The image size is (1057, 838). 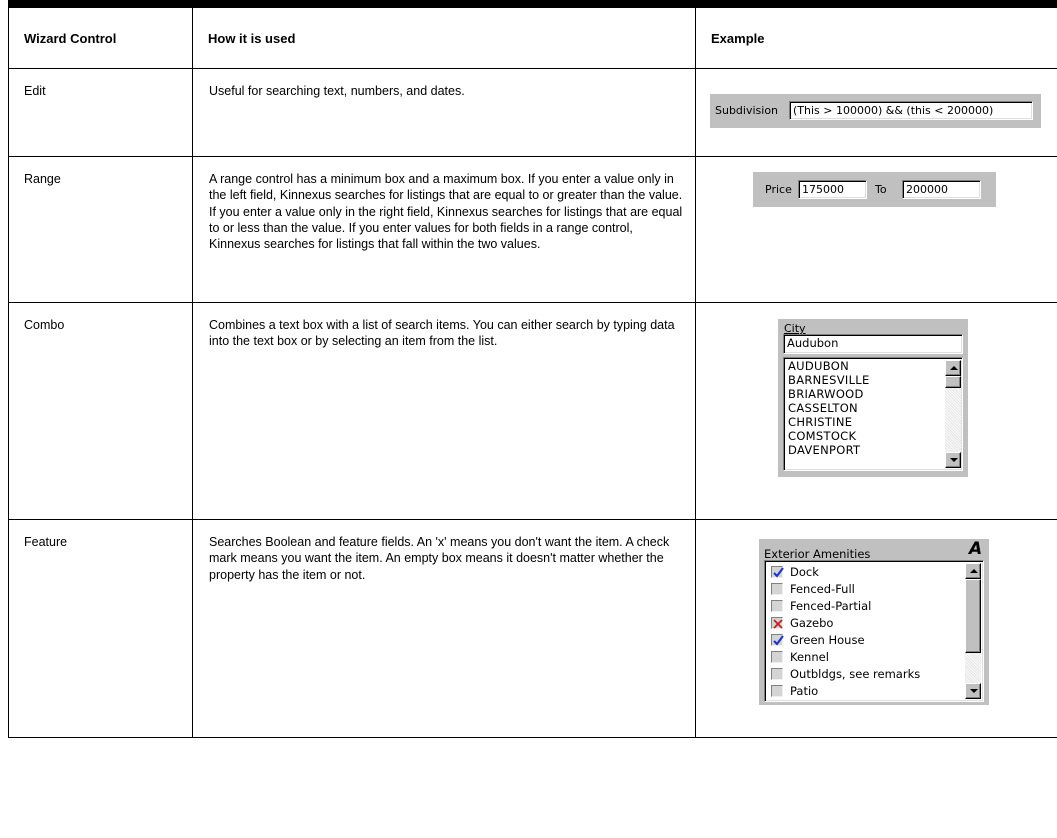 What do you see at coordinates (911, 110) in the screenshot?
I see `edit-input: (This > 100000) && (this < 200000)` at bounding box center [911, 110].